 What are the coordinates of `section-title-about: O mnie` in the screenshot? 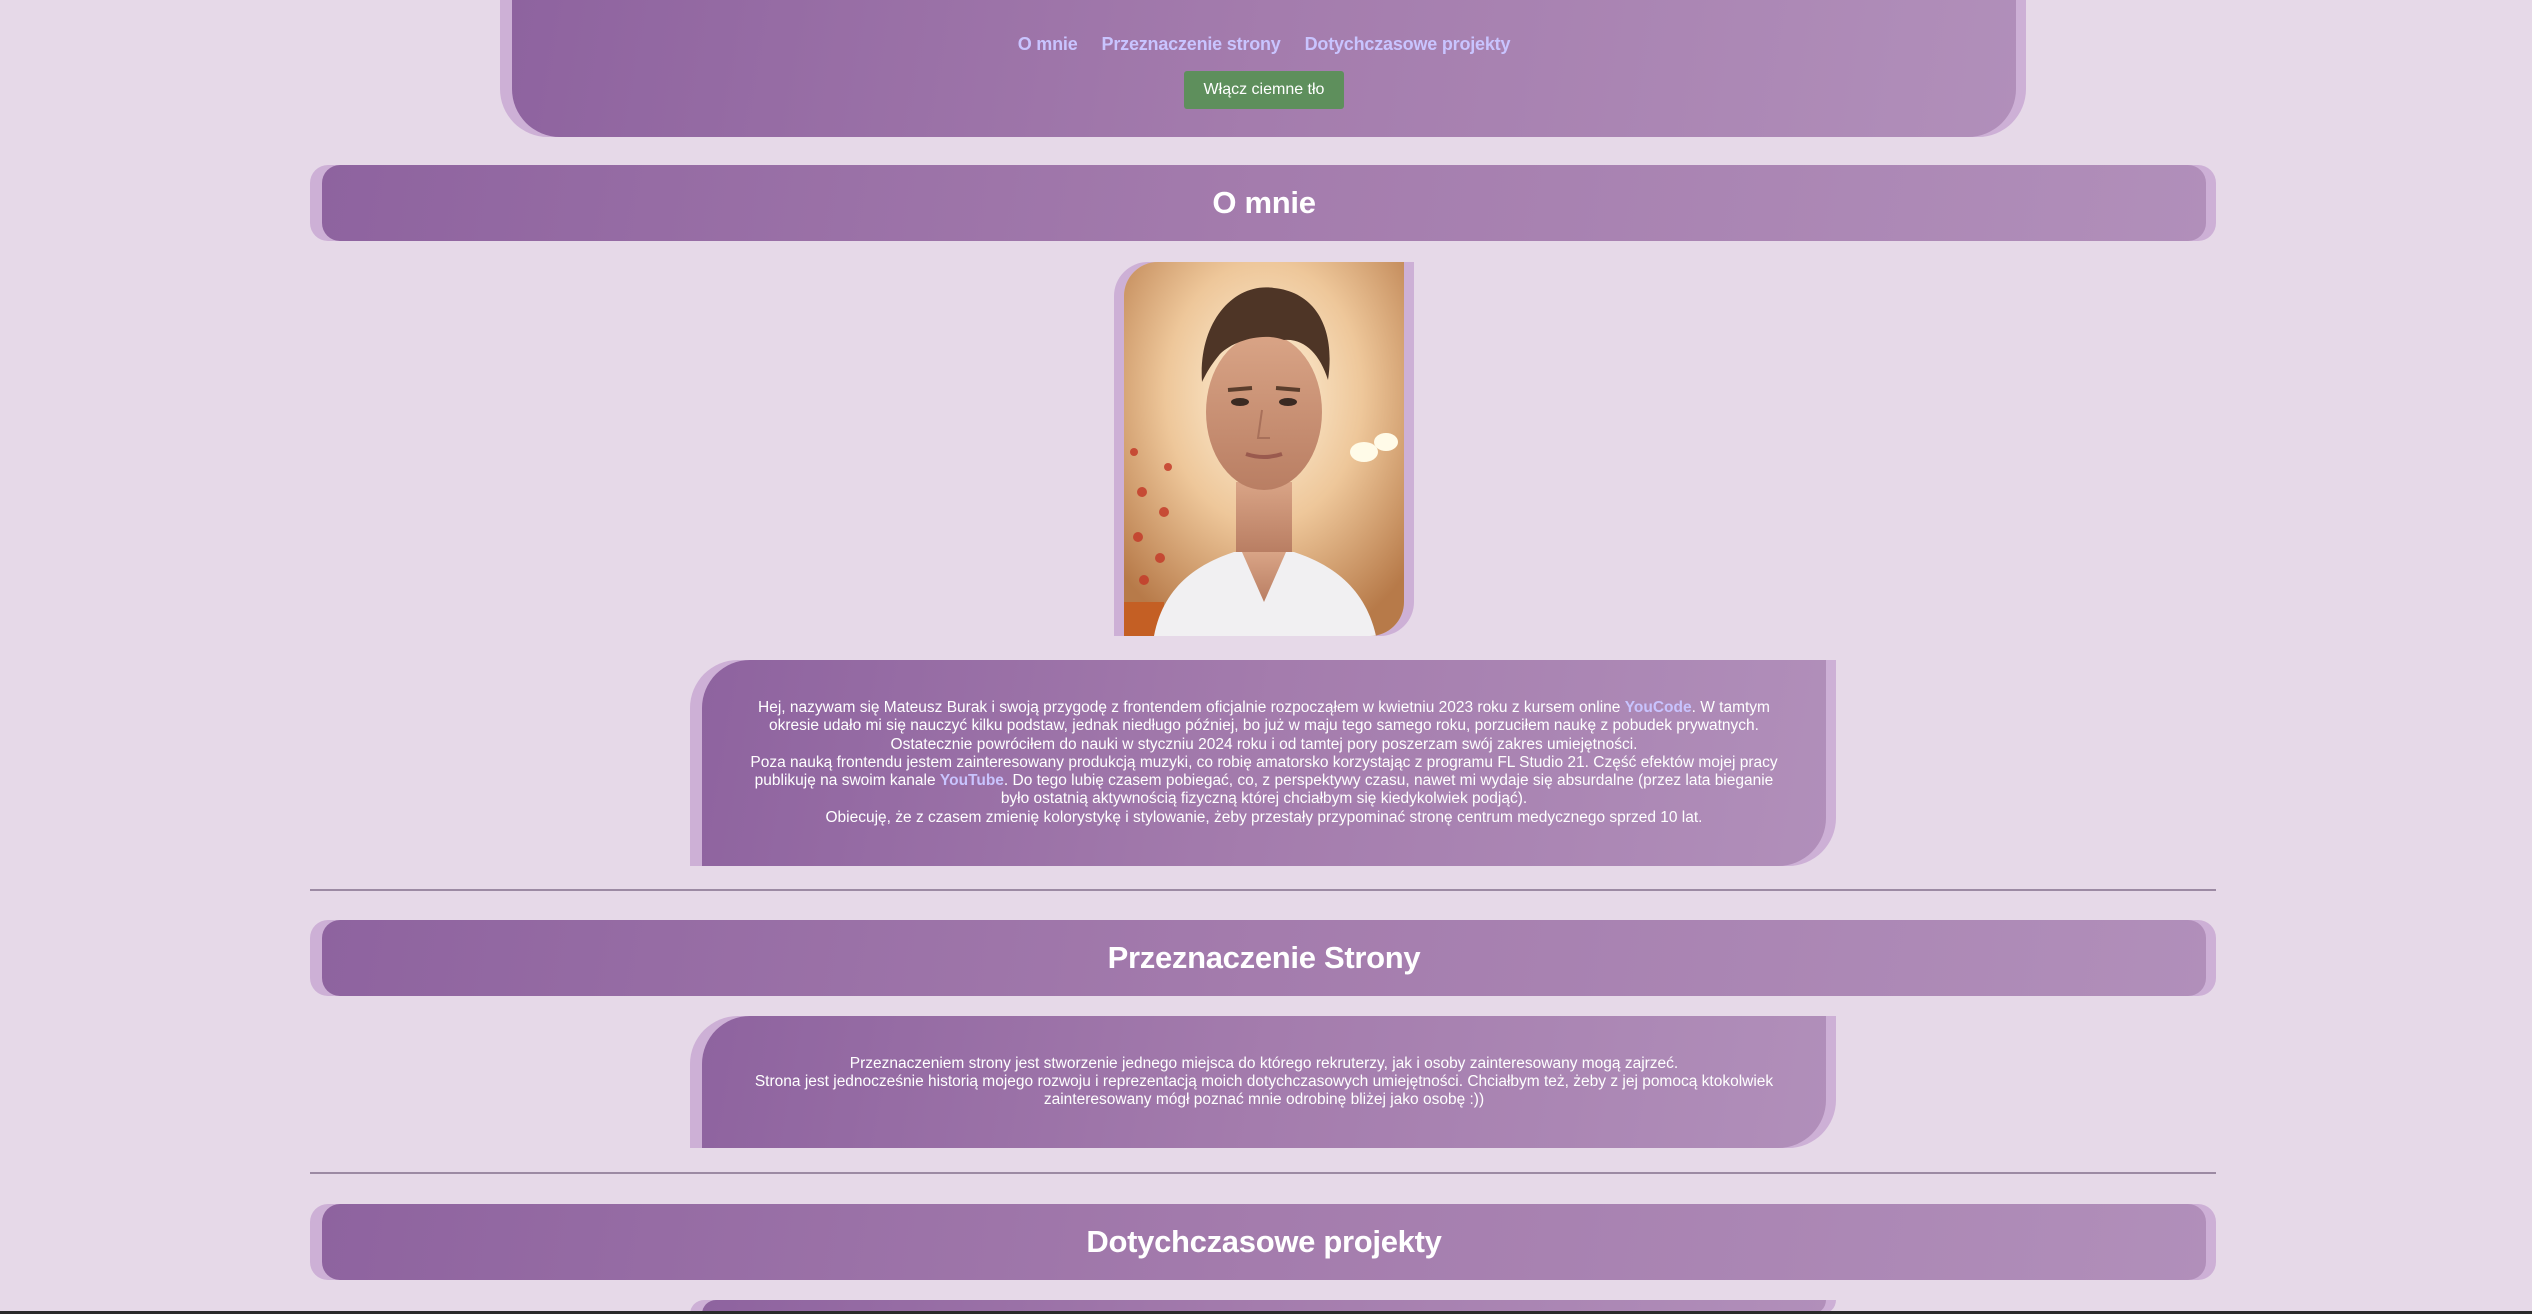 It's located at (1264, 202).